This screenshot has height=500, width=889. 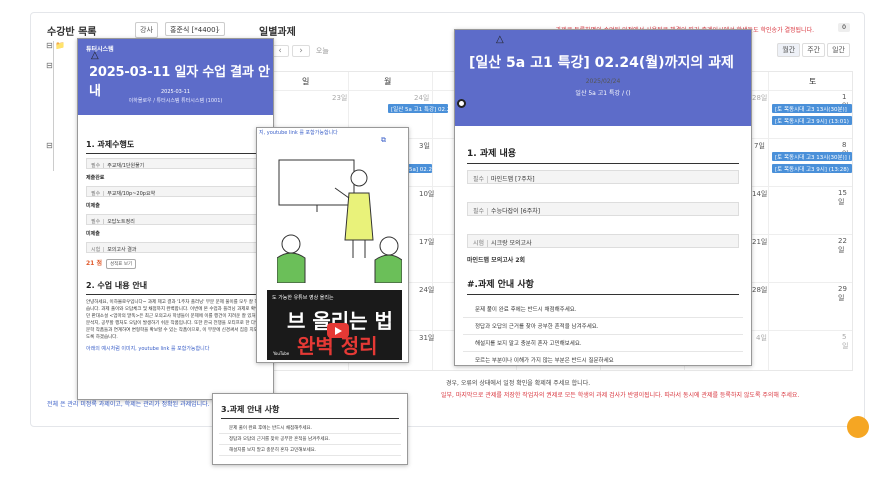 What do you see at coordinates (845, 246) in the screenshot?
I see `calendar-date: 22일` at bounding box center [845, 246].